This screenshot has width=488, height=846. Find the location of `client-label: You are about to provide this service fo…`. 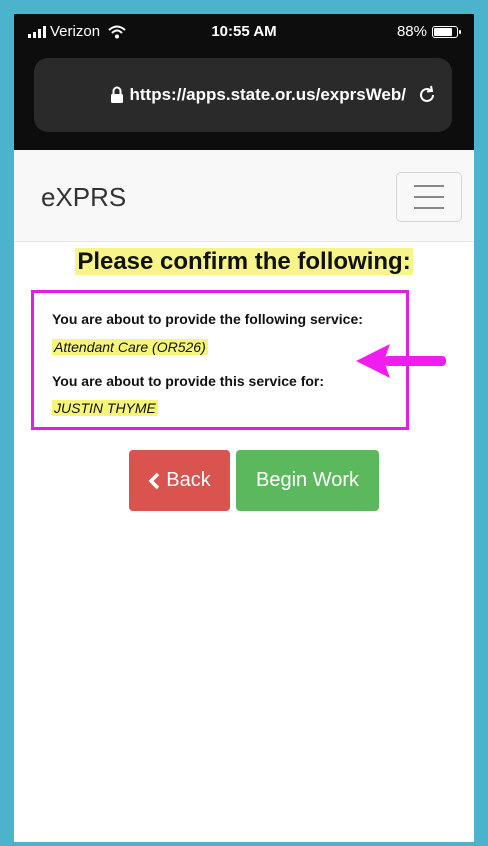

client-label: You are about to provide this service fo… is located at coordinates (188, 381).